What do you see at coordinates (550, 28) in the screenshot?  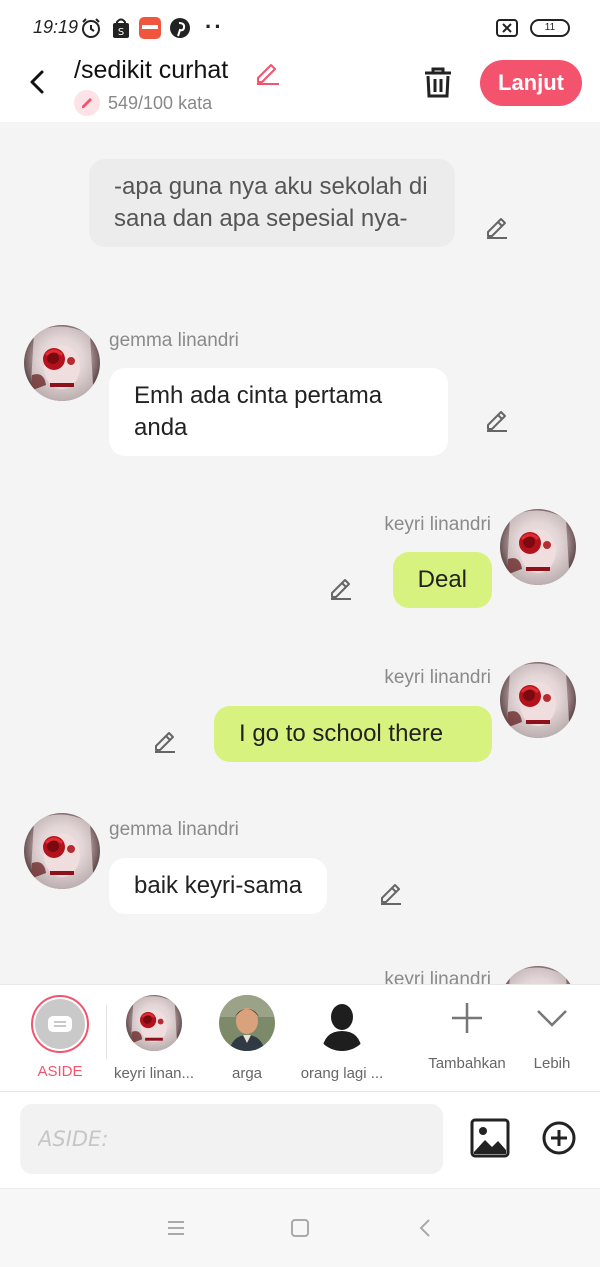 I see `battery-icon: 11` at bounding box center [550, 28].